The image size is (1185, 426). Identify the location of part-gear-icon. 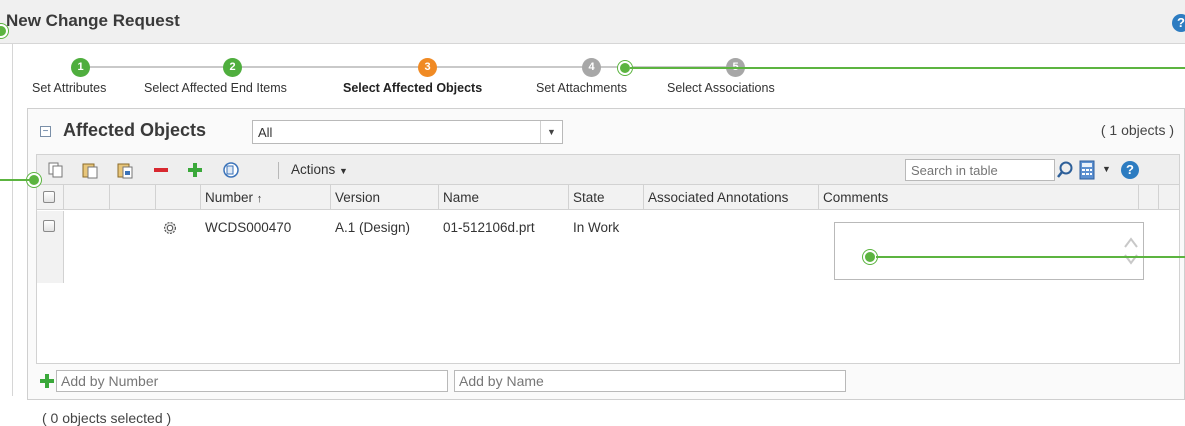
(170, 228).